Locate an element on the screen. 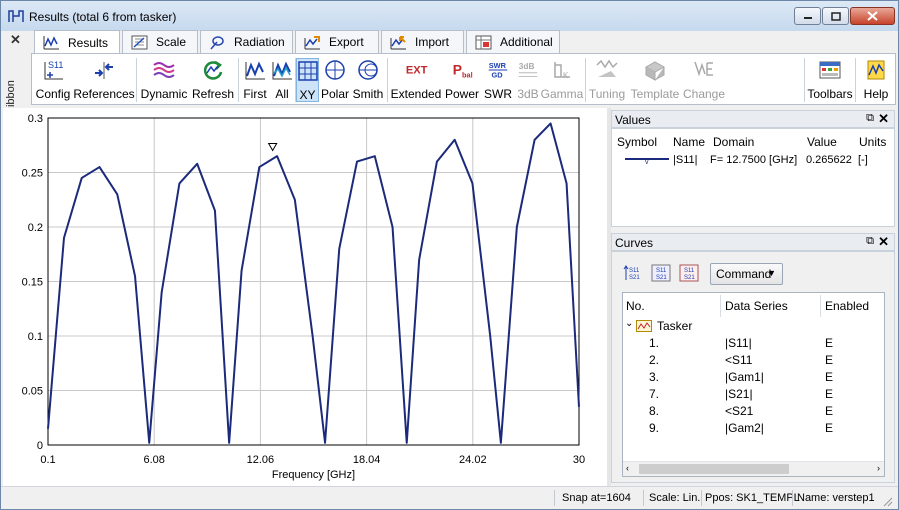  refresh-icon is located at coordinates (213, 70).